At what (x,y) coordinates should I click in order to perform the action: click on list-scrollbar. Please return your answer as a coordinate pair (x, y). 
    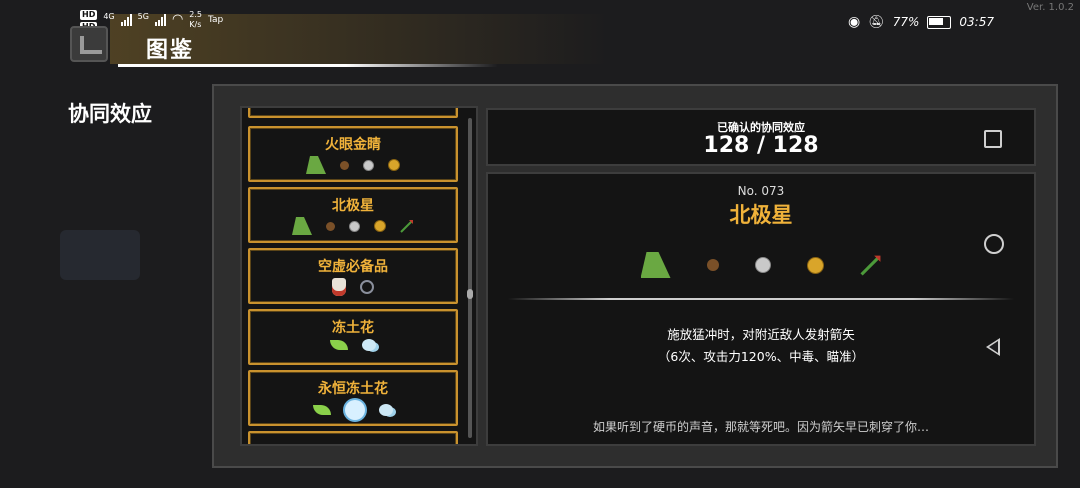
    Looking at the image, I should click on (470, 278).